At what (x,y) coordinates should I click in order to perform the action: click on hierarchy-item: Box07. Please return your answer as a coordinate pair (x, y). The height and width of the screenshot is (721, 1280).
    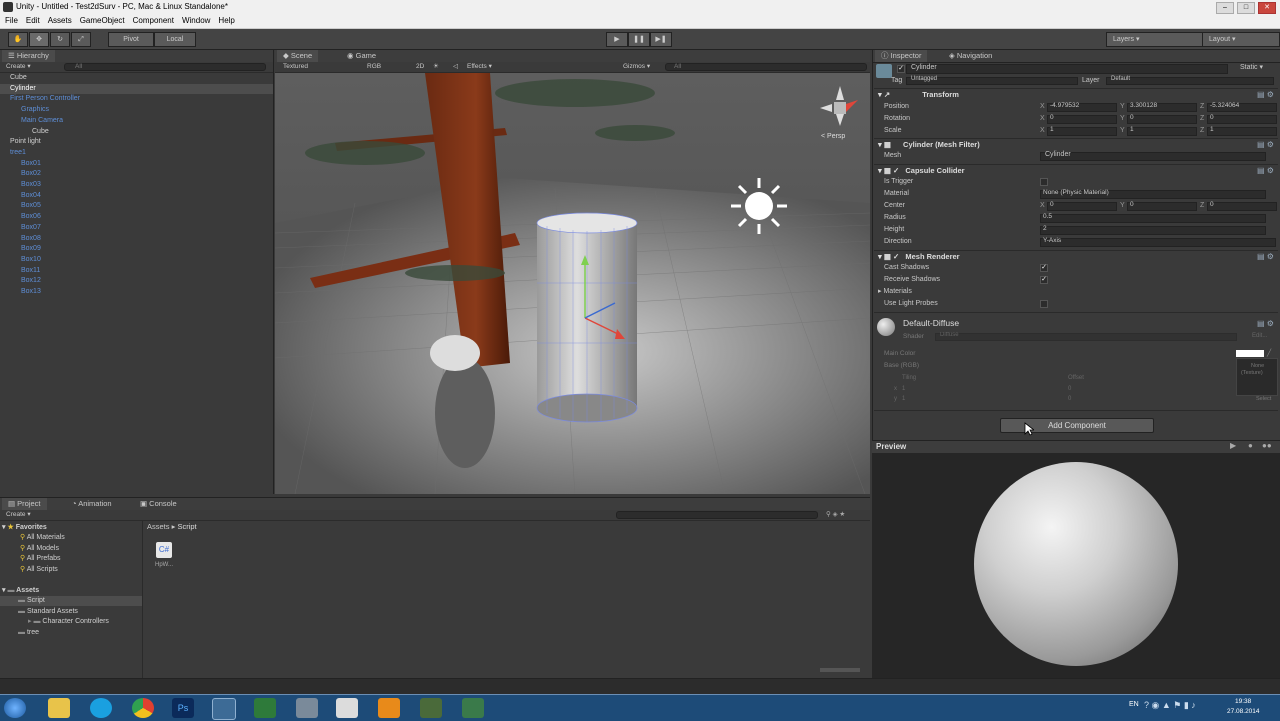
    Looking at the image, I should click on (136, 228).